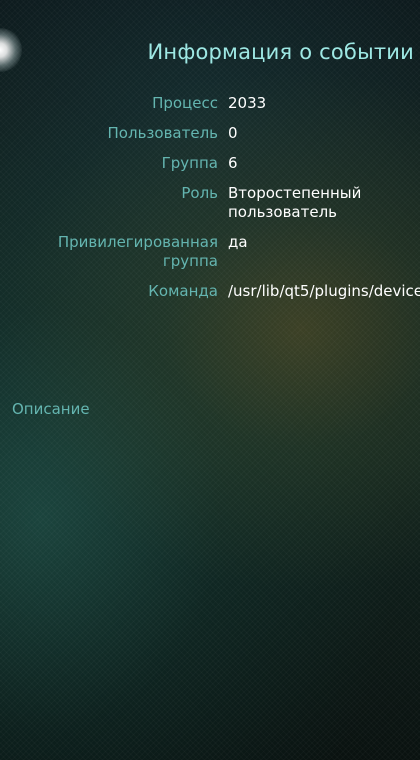  What do you see at coordinates (199, 193) in the screenshot?
I see `detail-label: Роль` at bounding box center [199, 193].